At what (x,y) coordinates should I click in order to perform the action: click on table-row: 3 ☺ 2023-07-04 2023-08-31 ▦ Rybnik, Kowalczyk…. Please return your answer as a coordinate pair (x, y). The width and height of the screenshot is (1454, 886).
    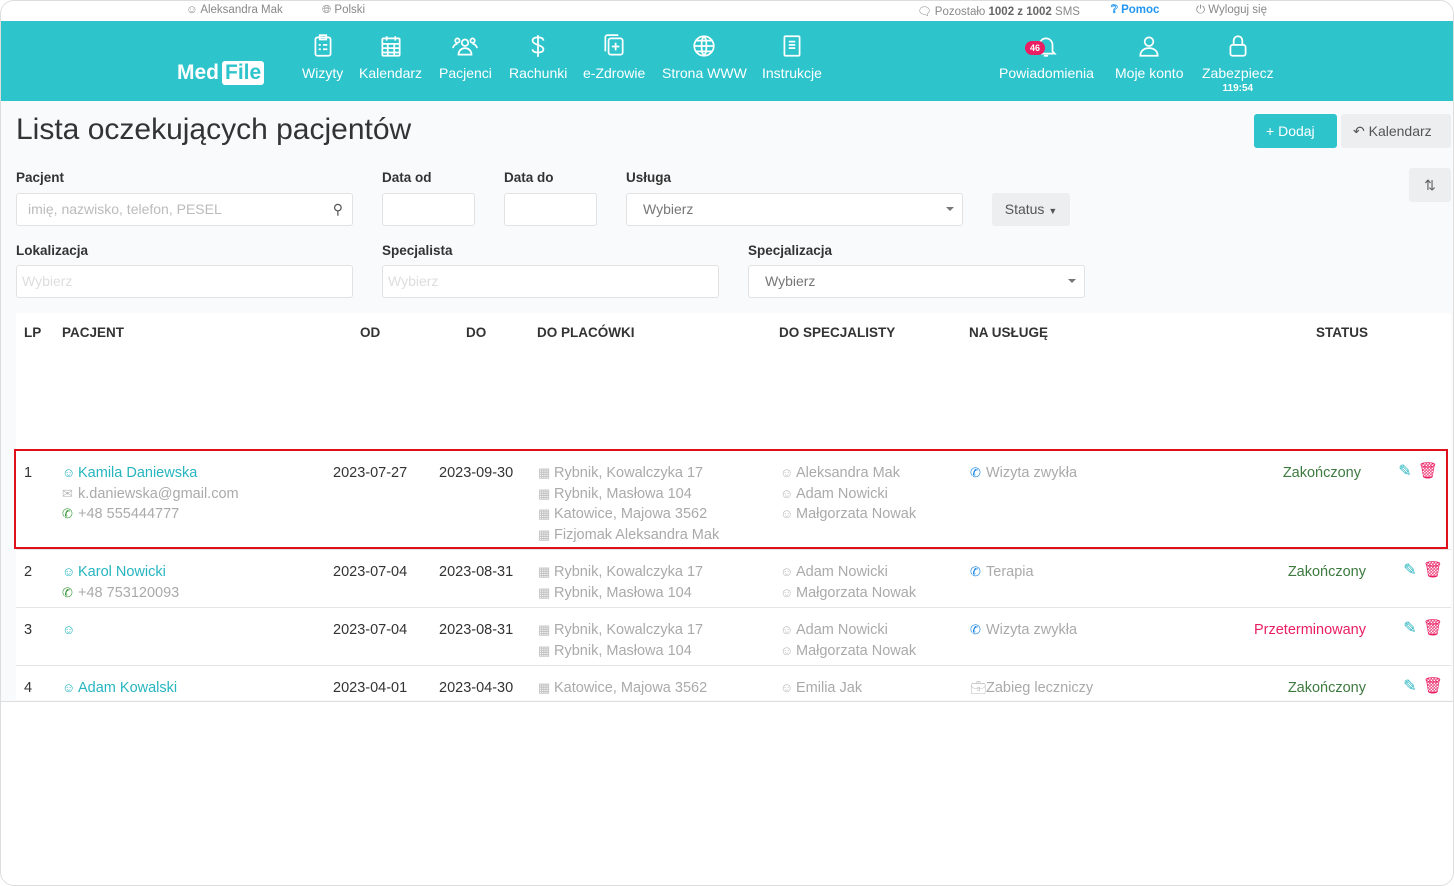
    Looking at the image, I should click on (733, 636).